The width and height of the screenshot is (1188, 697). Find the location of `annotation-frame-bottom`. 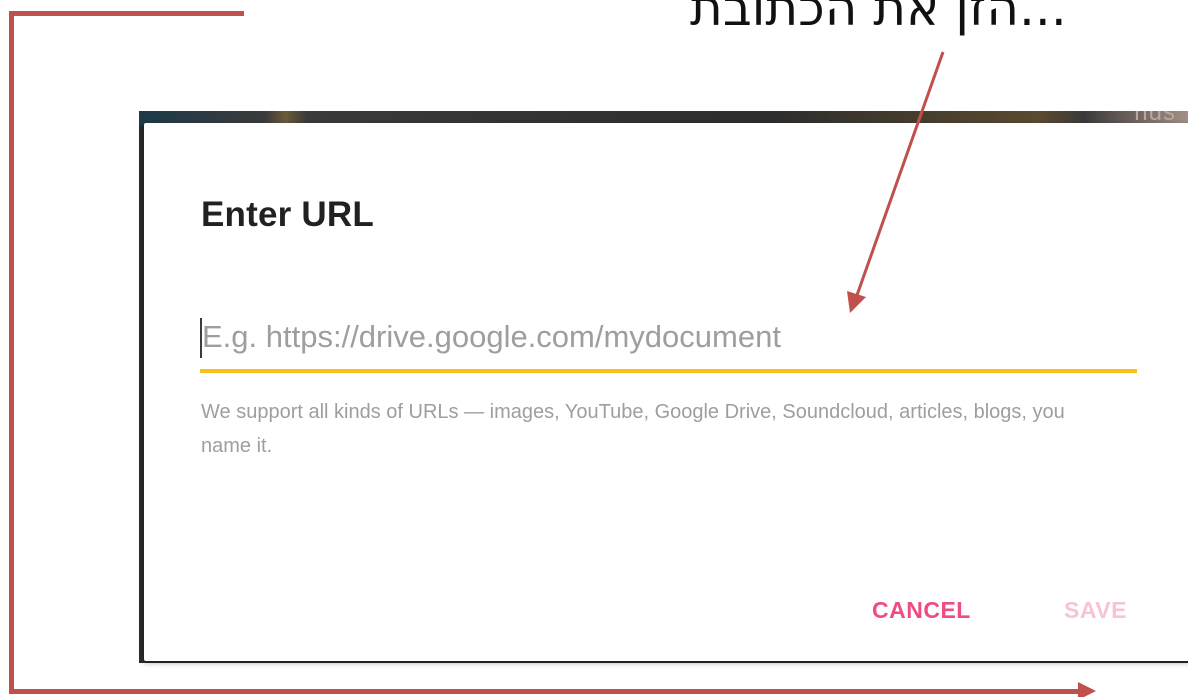

annotation-frame-bottom is located at coordinates (546, 691).